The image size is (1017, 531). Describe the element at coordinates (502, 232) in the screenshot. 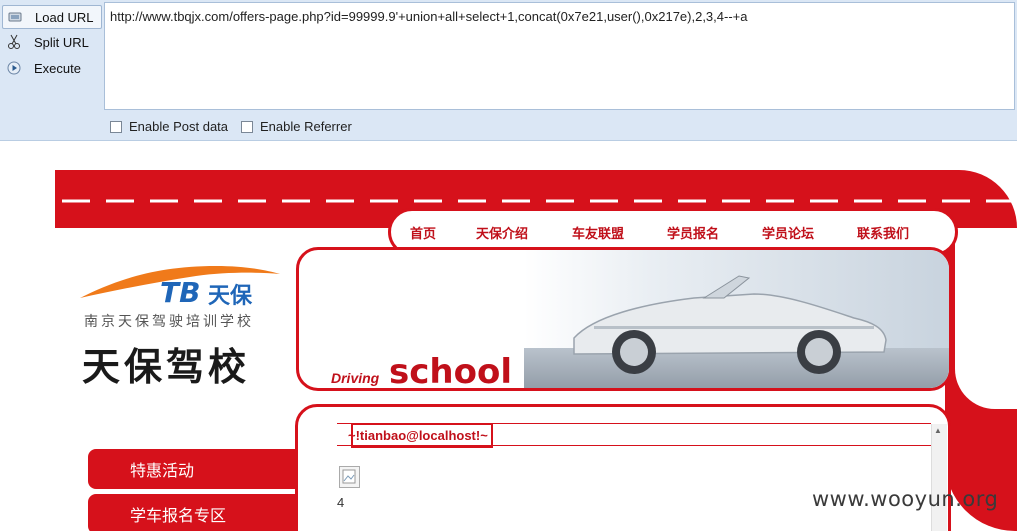

I see `nav-about: 天保介绍` at that location.